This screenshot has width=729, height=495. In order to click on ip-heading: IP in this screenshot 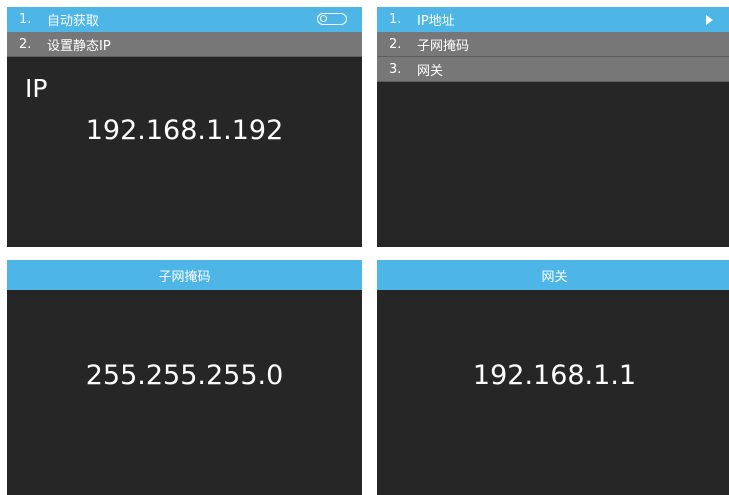, I will do `click(36, 88)`.